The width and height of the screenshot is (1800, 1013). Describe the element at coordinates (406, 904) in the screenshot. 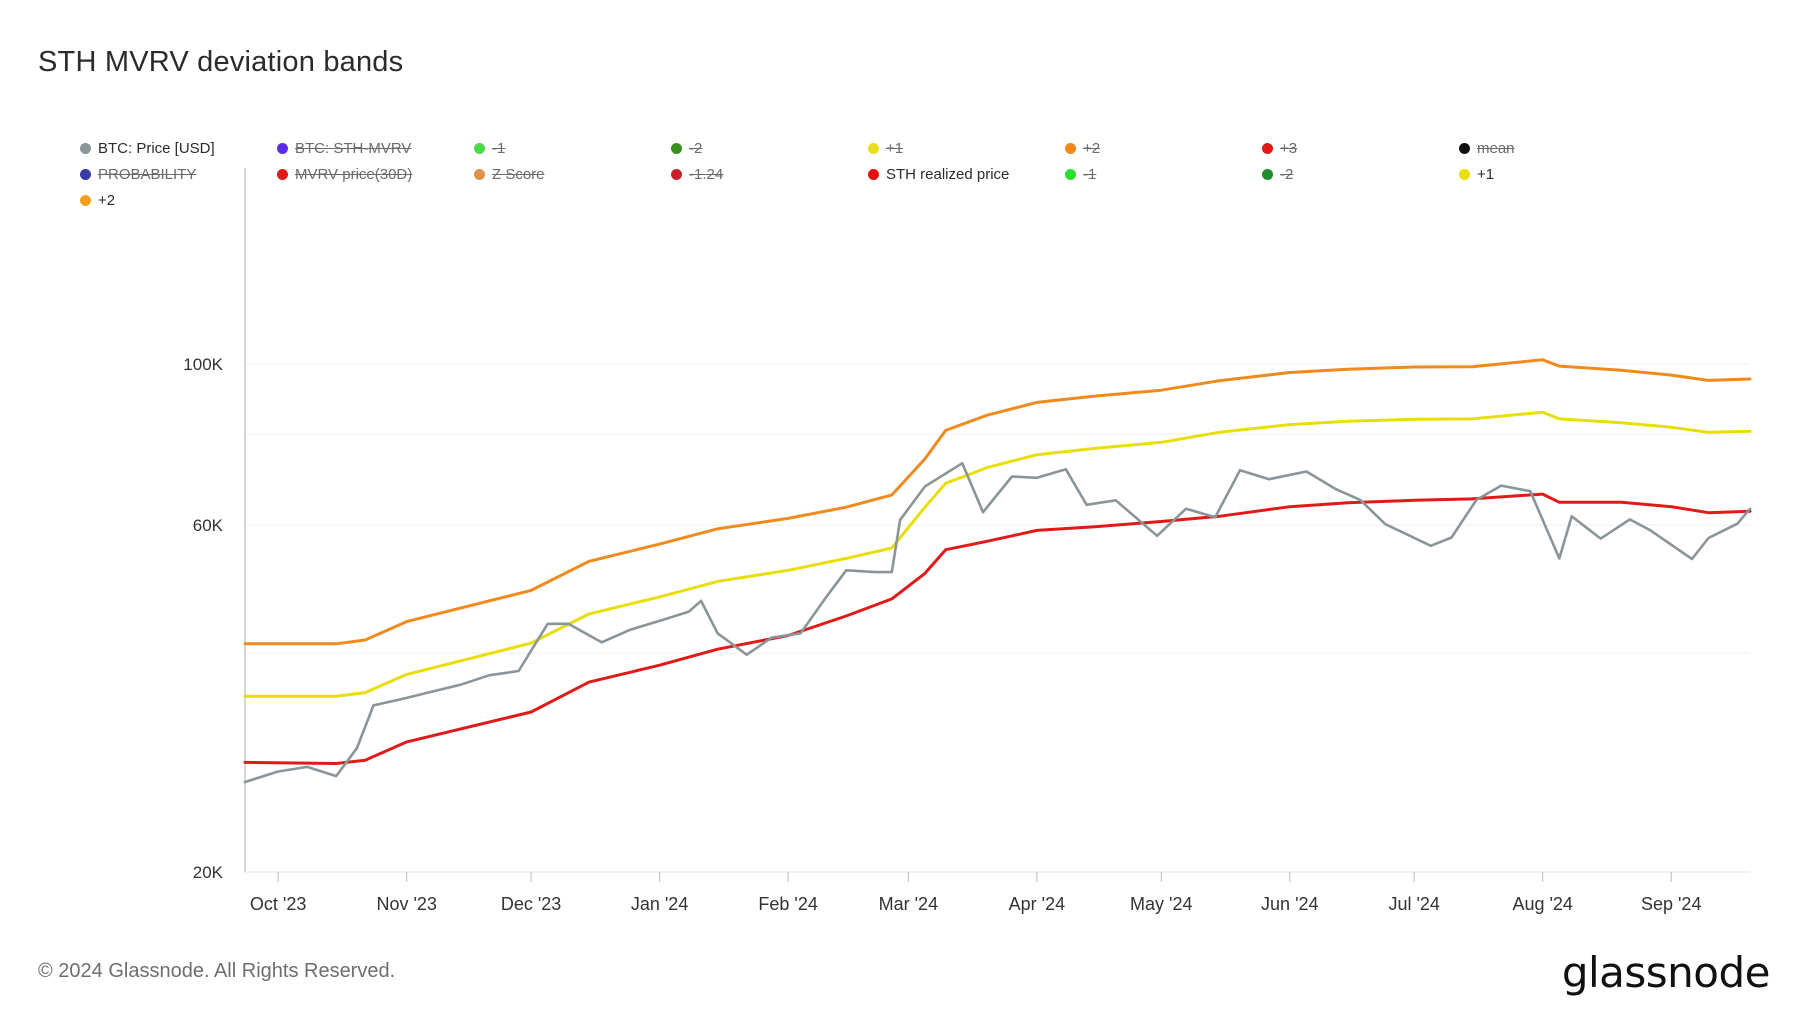

I see `x-tick-label: Nov '23` at that location.